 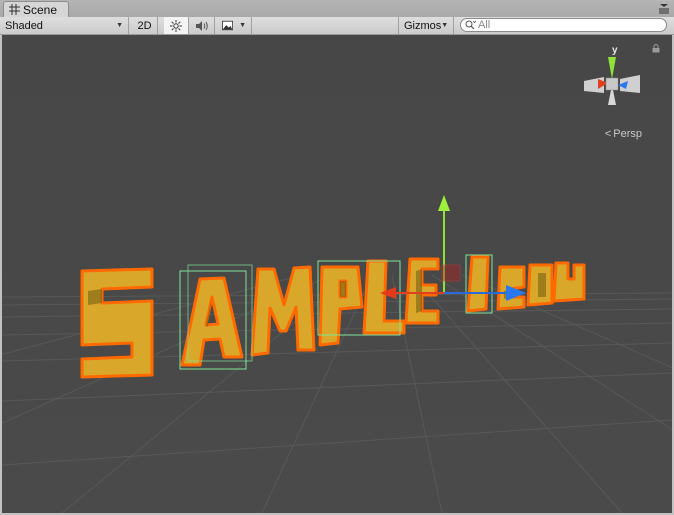 What do you see at coordinates (14, 9) in the screenshot?
I see `grid-icon` at bounding box center [14, 9].